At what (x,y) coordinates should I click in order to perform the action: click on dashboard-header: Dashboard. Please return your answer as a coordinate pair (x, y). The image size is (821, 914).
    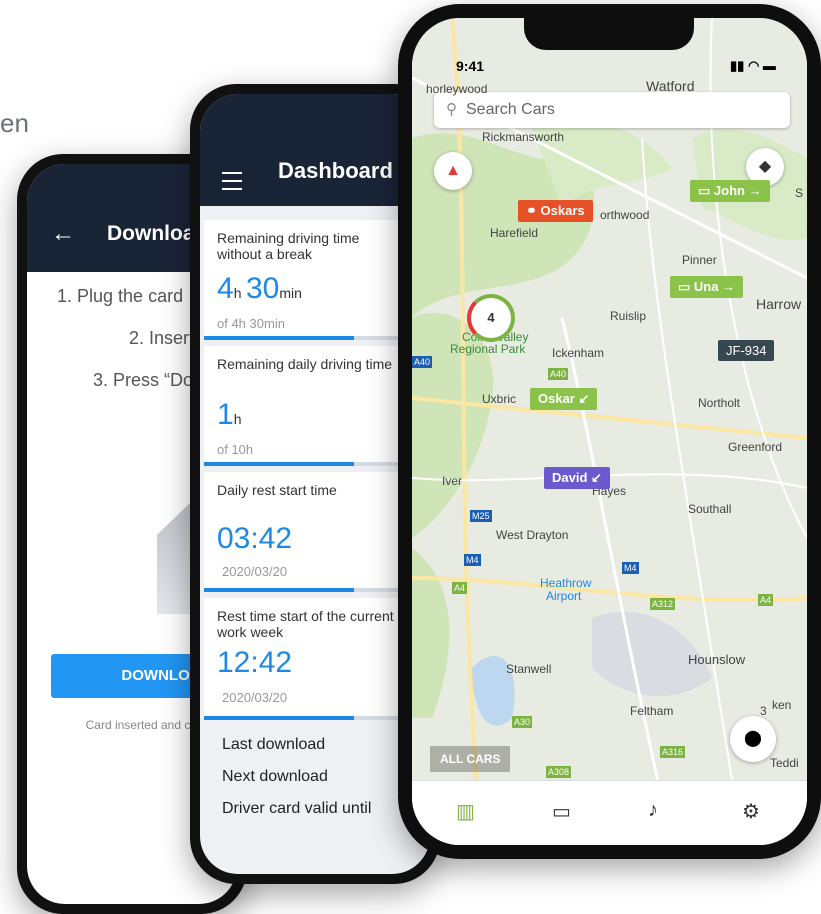
    Looking at the image, I should click on (315, 150).